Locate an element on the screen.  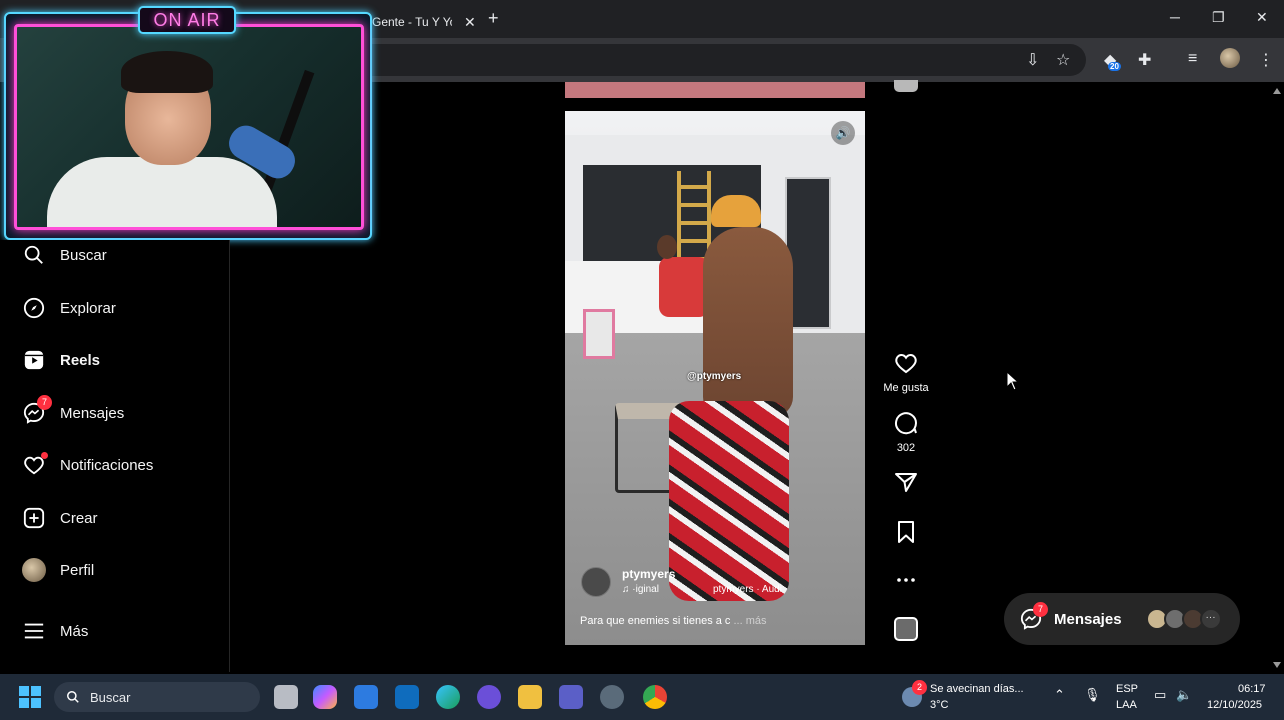
reel-author-avatar is located at coordinates (596, 582).